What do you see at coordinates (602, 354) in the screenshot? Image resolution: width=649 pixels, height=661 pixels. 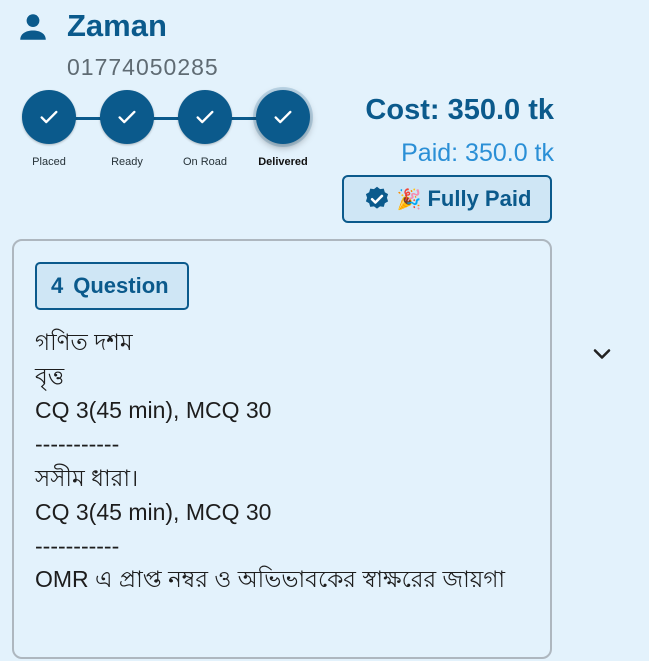 I see `chevron-down-icon` at bounding box center [602, 354].